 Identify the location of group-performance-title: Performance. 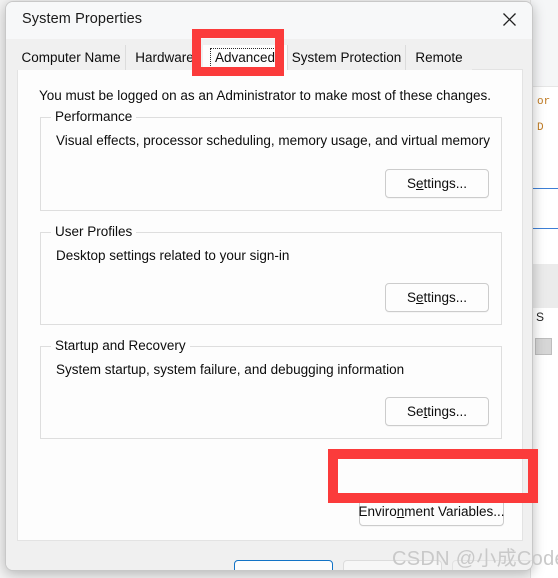
(94, 116).